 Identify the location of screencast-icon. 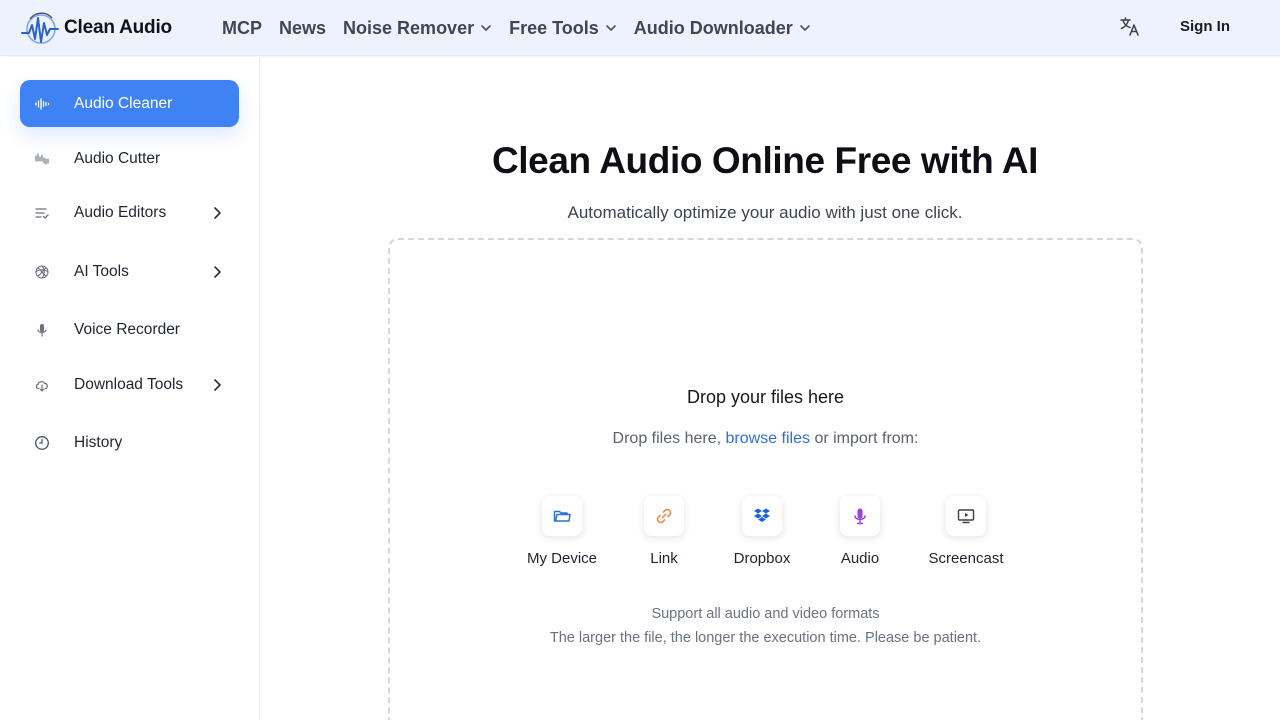
(966, 516).